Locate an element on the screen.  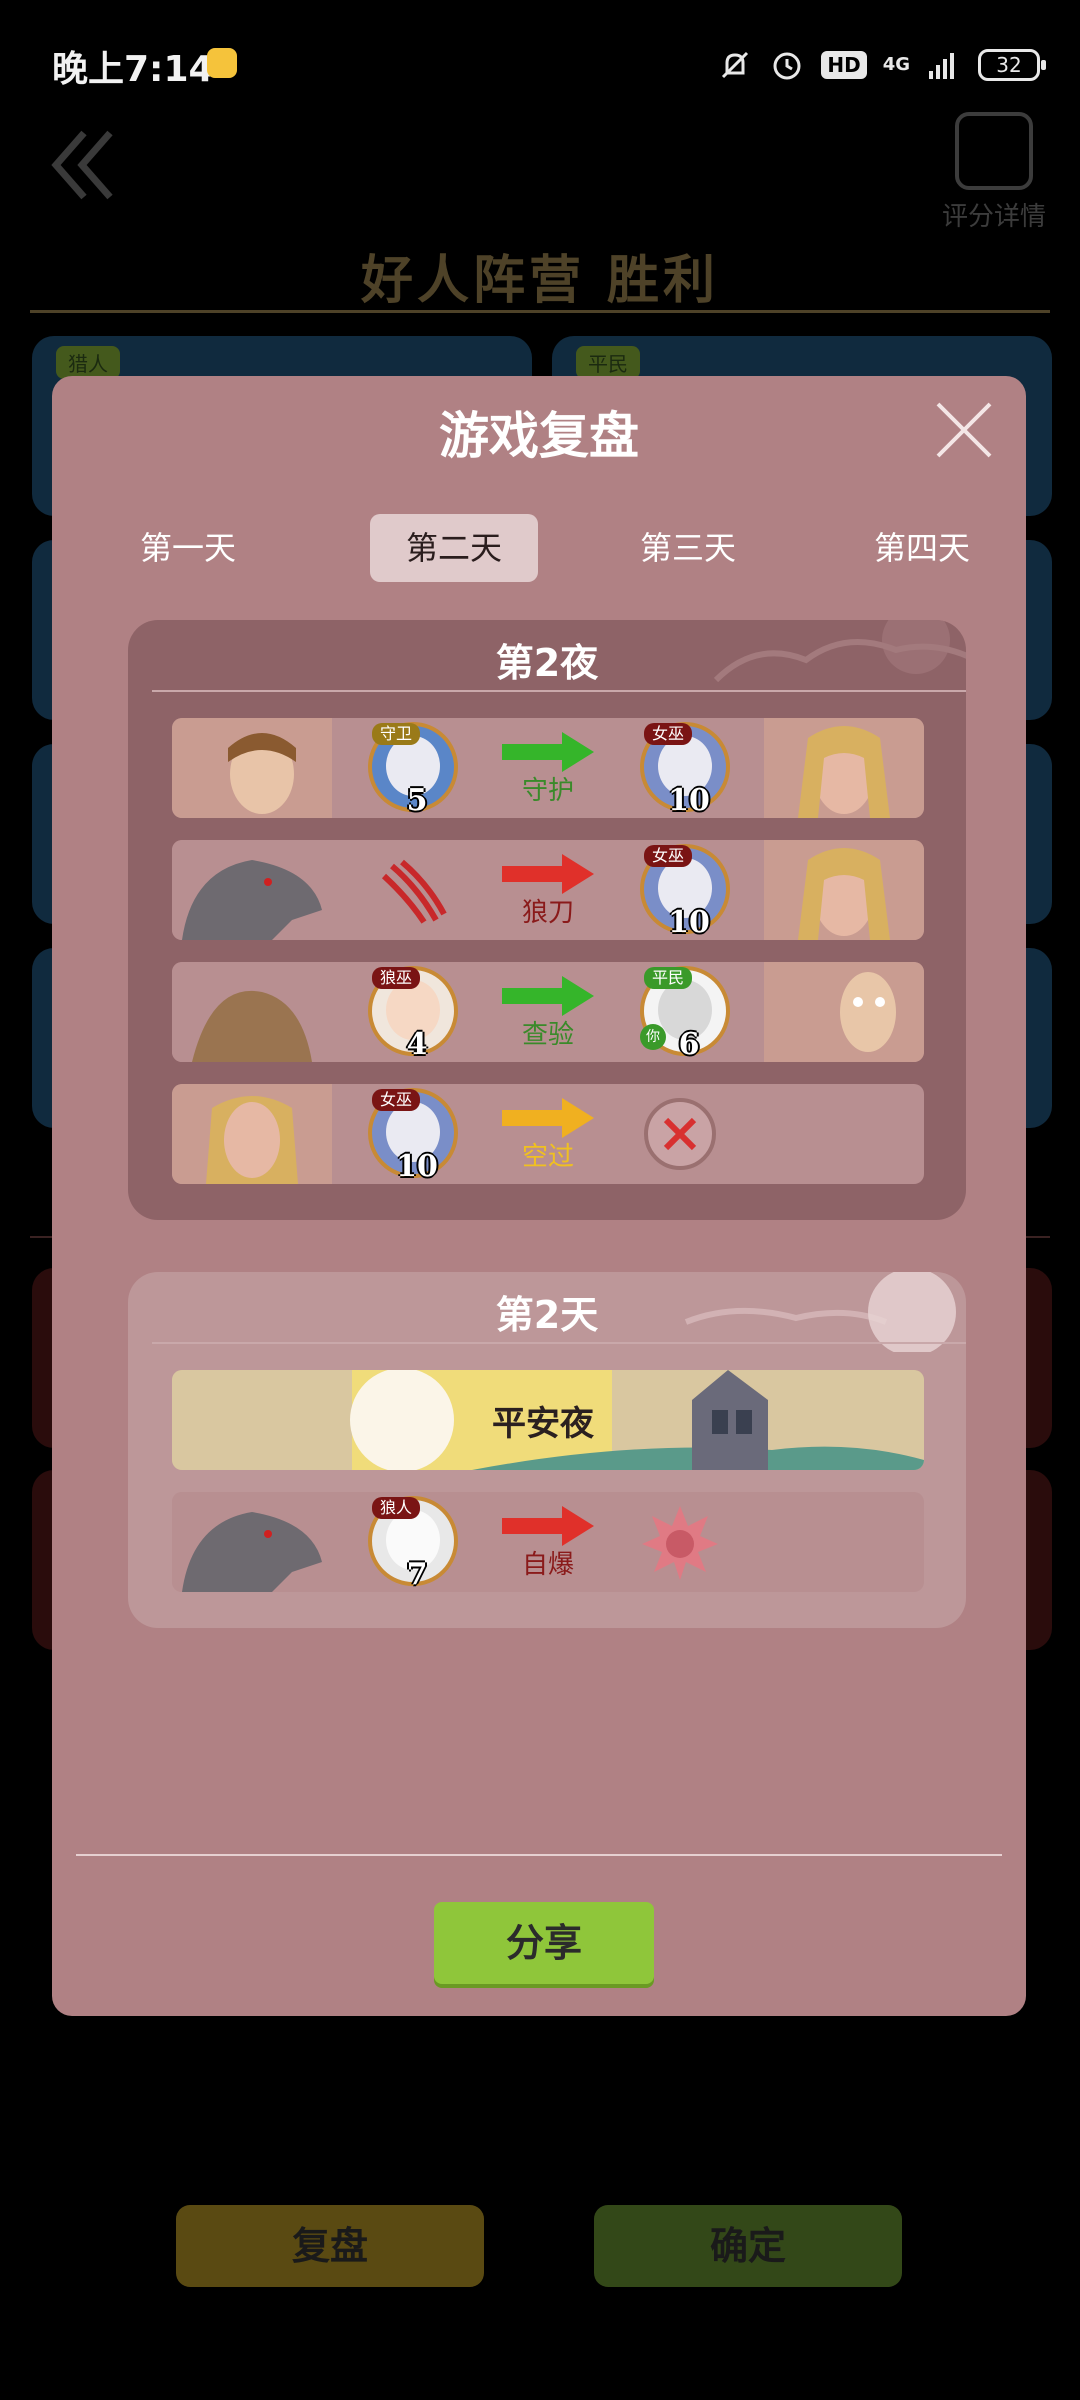
claw-icon is located at coordinates (414, 891).